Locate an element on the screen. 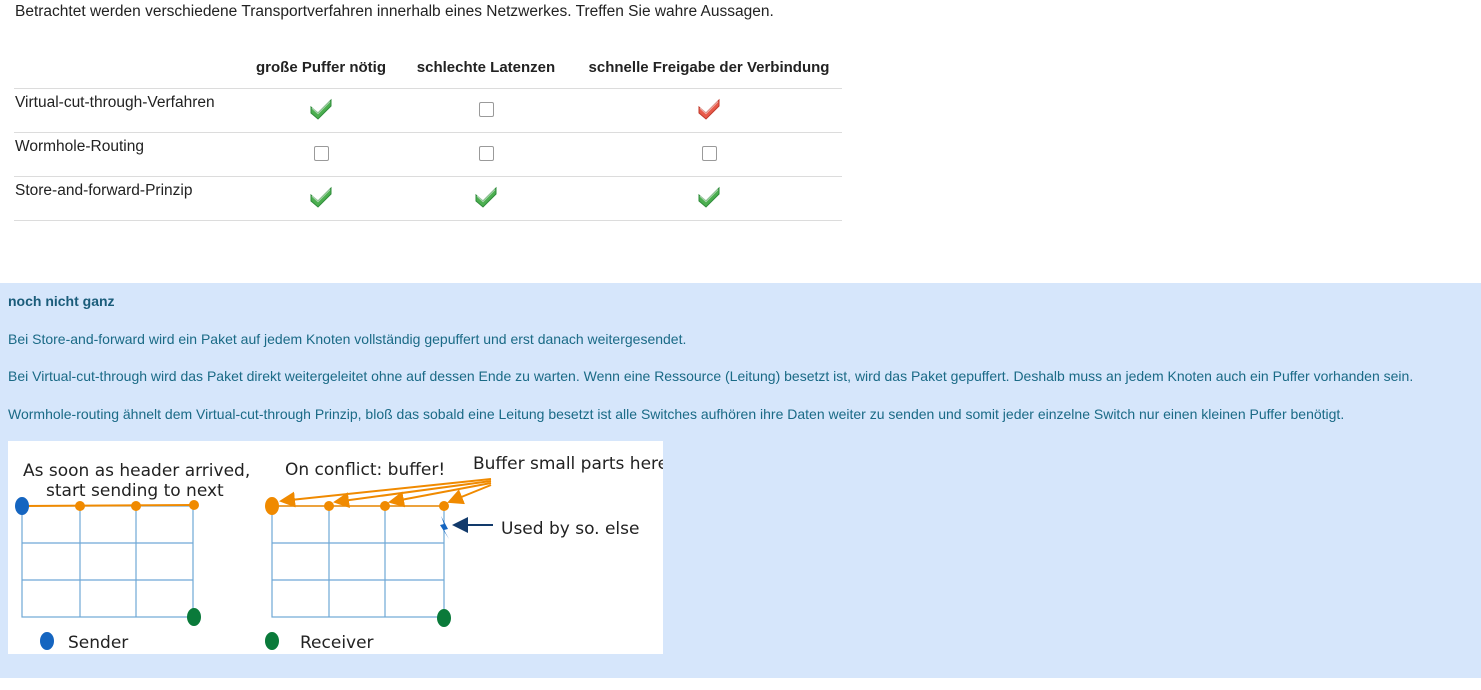  right-grid is located at coordinates (358, 561).